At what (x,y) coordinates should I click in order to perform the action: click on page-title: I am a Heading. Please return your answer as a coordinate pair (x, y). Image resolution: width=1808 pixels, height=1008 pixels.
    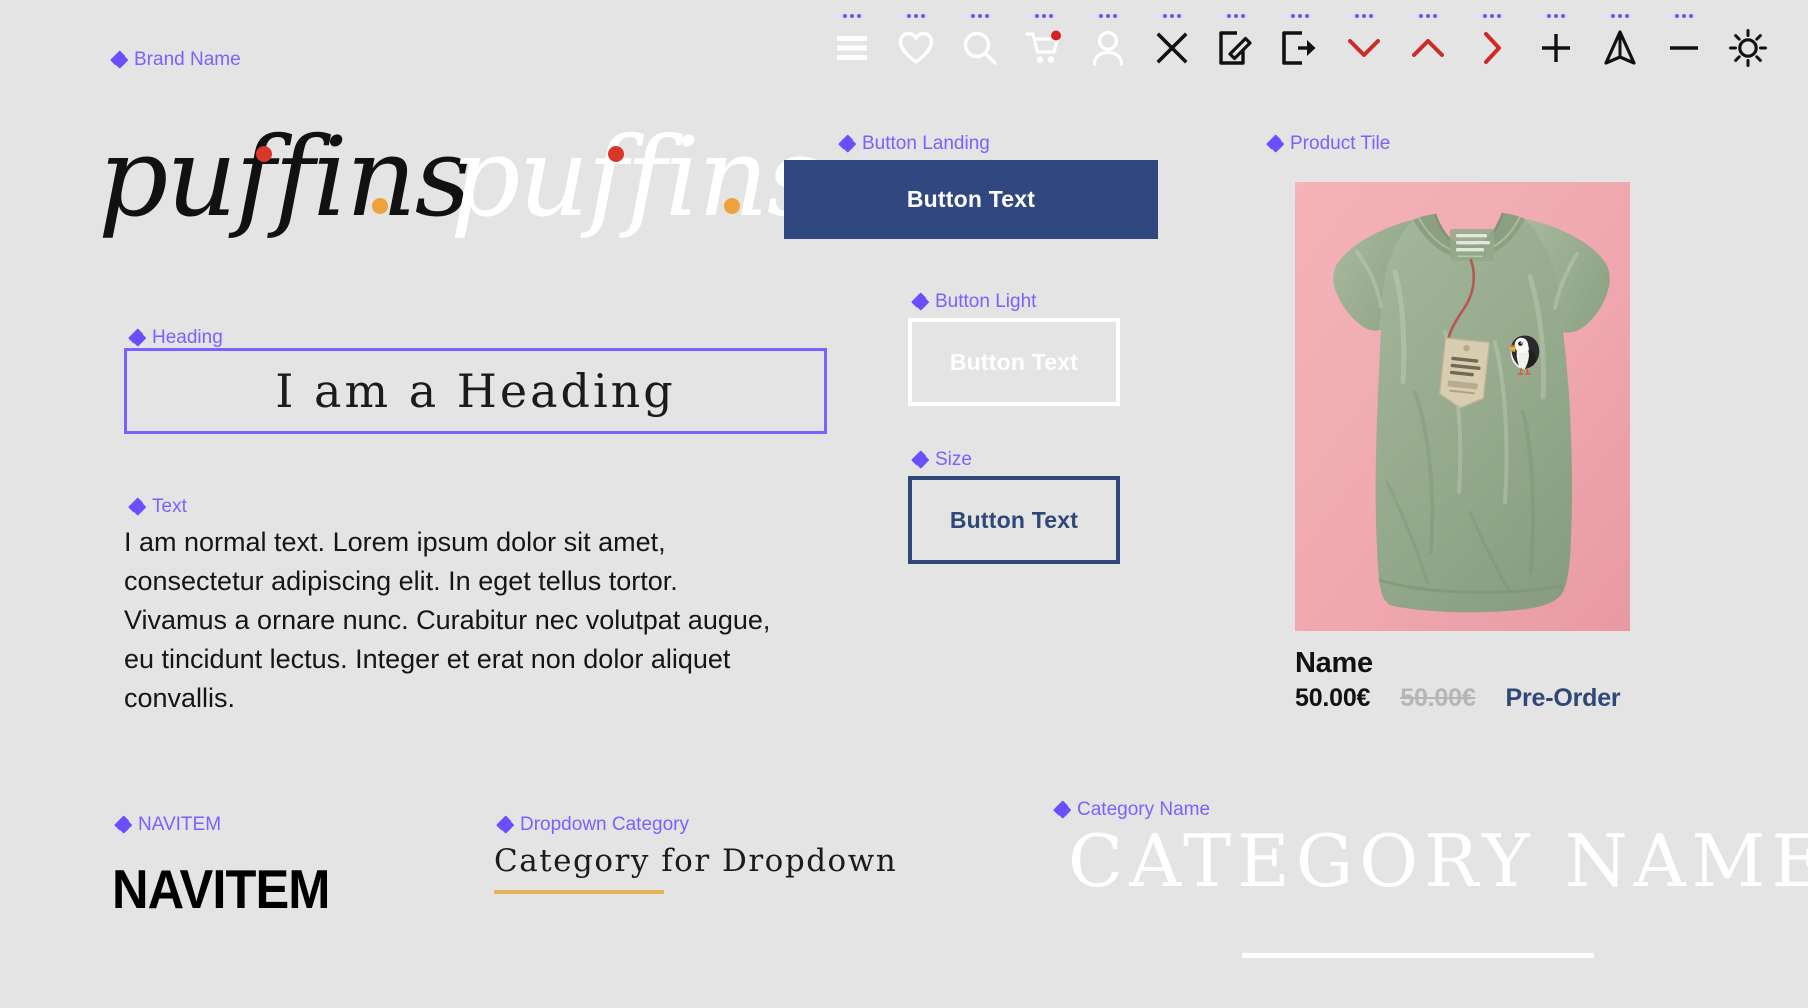
    Looking at the image, I should click on (475, 391).